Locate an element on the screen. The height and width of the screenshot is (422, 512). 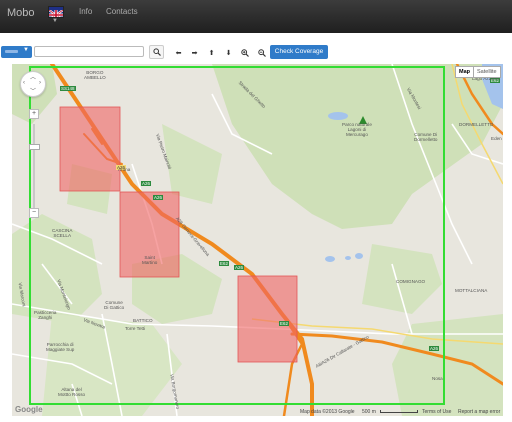
chevron-left-icon: ‹ is located at coordinates (24, 83).